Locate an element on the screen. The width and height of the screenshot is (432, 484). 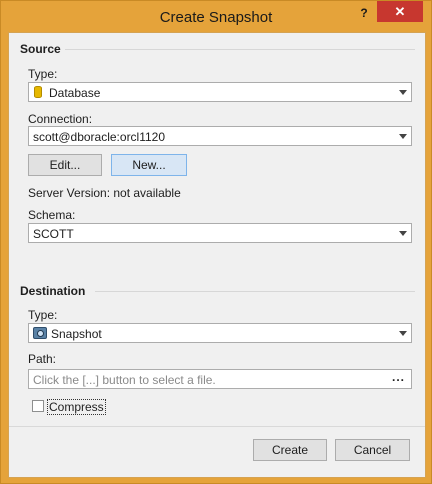
destination-divider is located at coordinates (255, 291).